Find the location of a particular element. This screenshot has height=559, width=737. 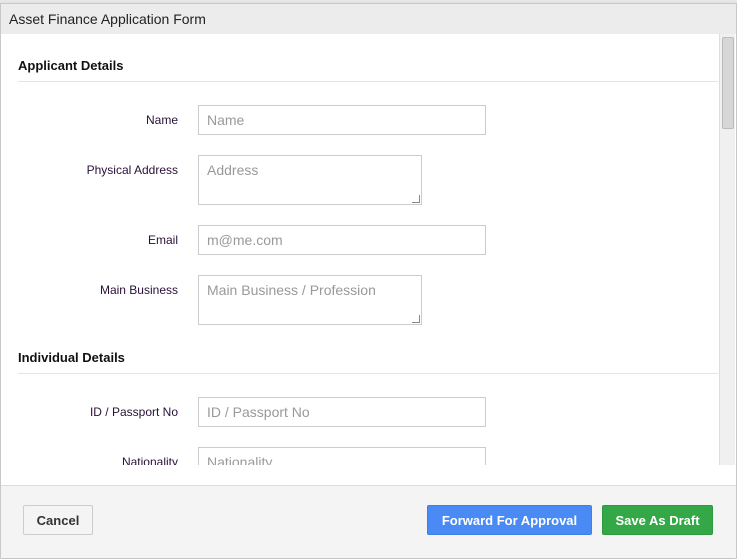

scrollbar-thumb is located at coordinates (728, 83).